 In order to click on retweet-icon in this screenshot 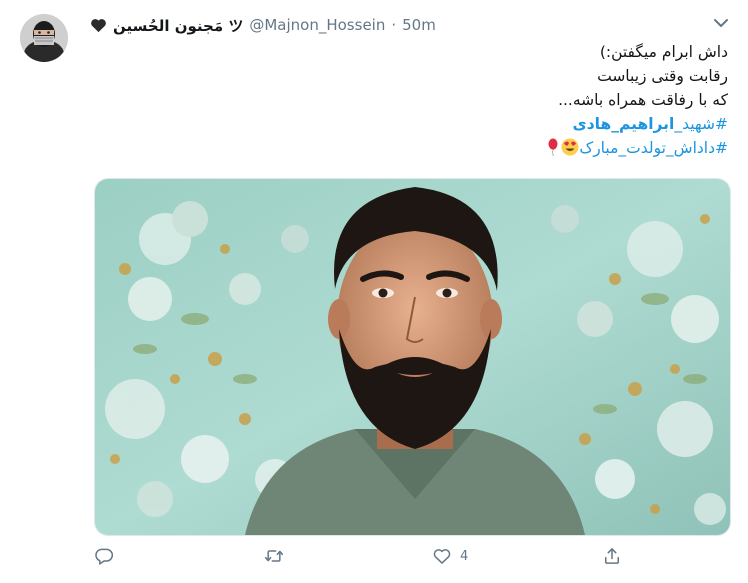, I will do `click(274, 556)`.